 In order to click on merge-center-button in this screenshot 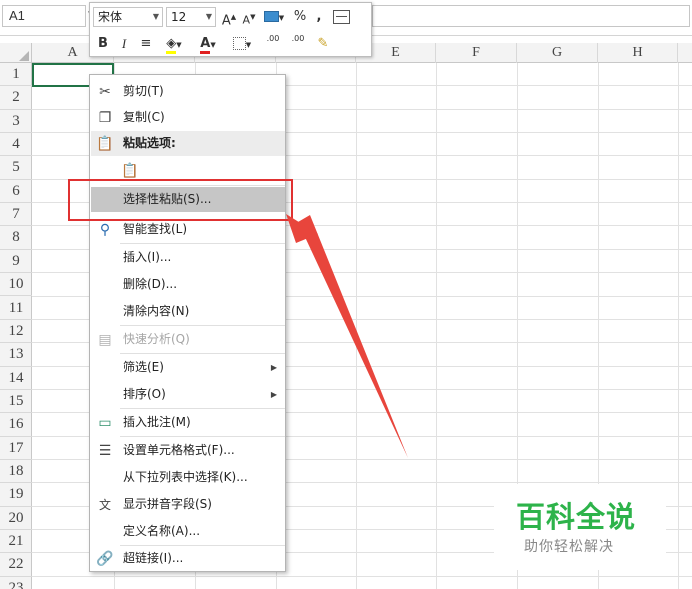, I will do `click(341, 17)`.